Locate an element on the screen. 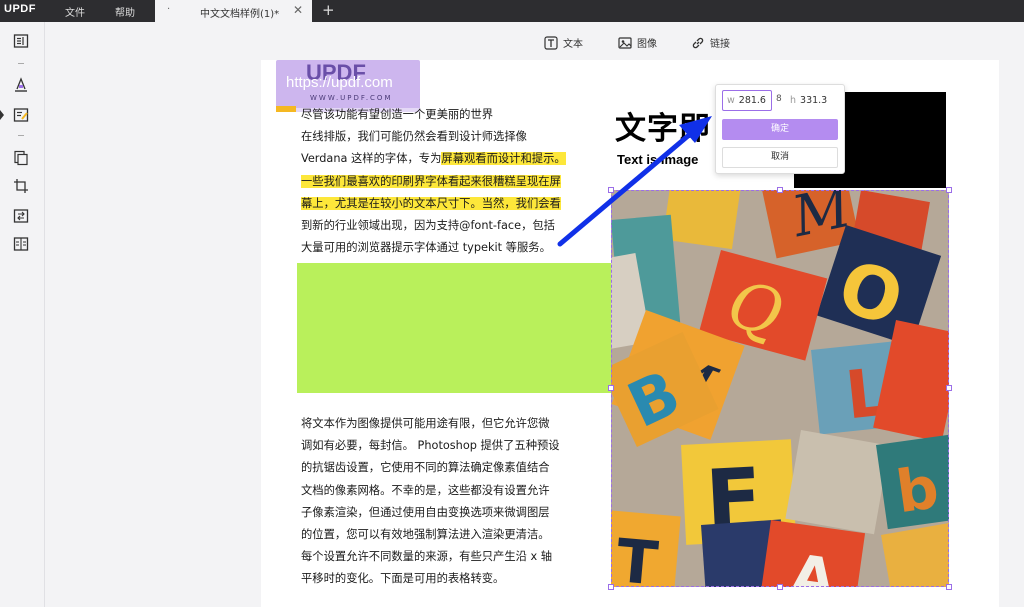  paragraph-line: Verdana 这样的字体，专为屏幕观看而设计和提示。 is located at coordinates (451, 159).